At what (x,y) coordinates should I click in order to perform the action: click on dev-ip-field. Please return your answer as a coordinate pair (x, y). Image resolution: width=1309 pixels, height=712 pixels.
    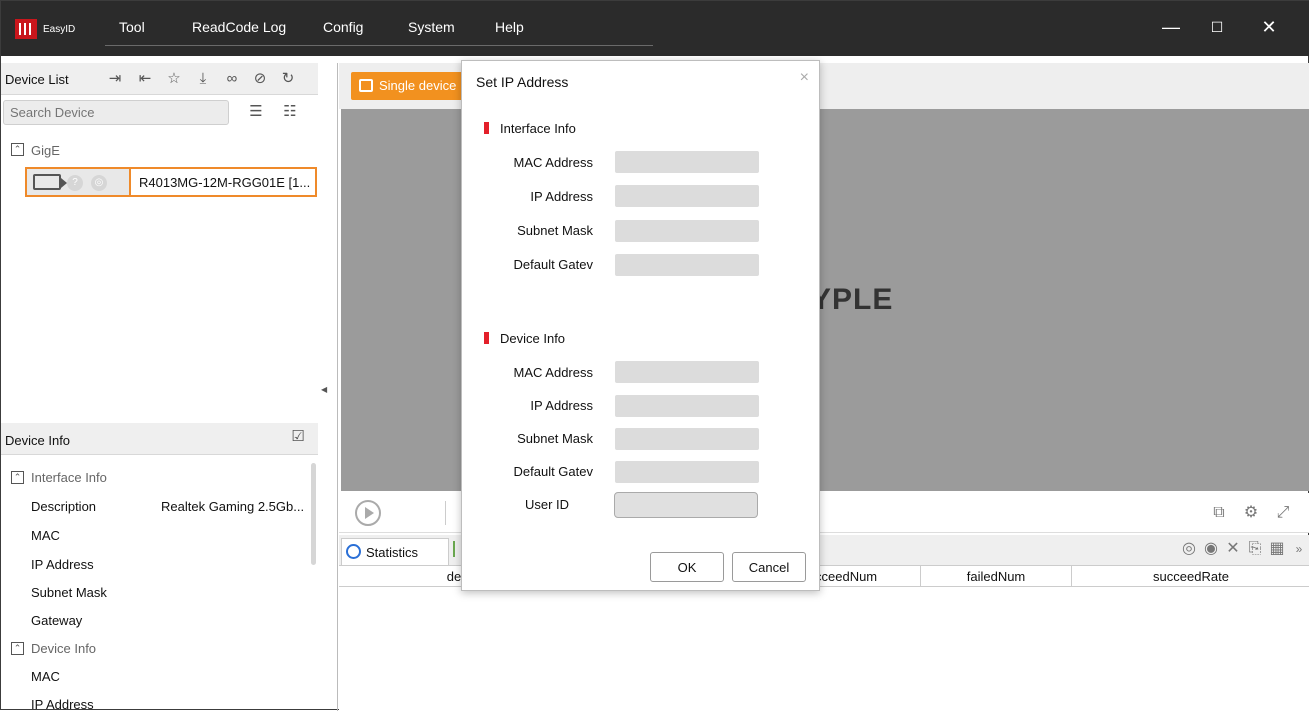
    Looking at the image, I should click on (687, 406).